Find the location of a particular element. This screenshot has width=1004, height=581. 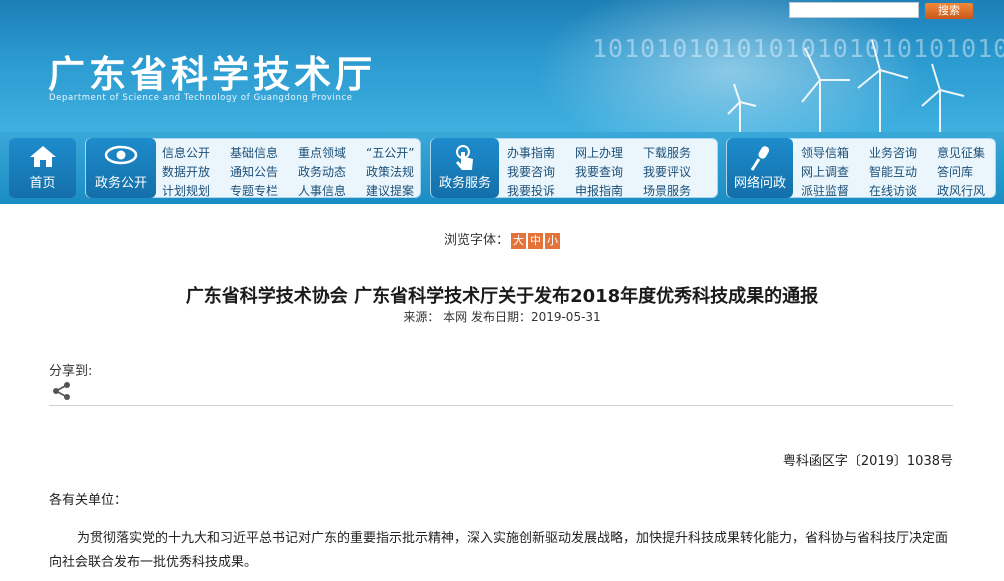

nav-link: 计划规划 is located at coordinates (196, 191).